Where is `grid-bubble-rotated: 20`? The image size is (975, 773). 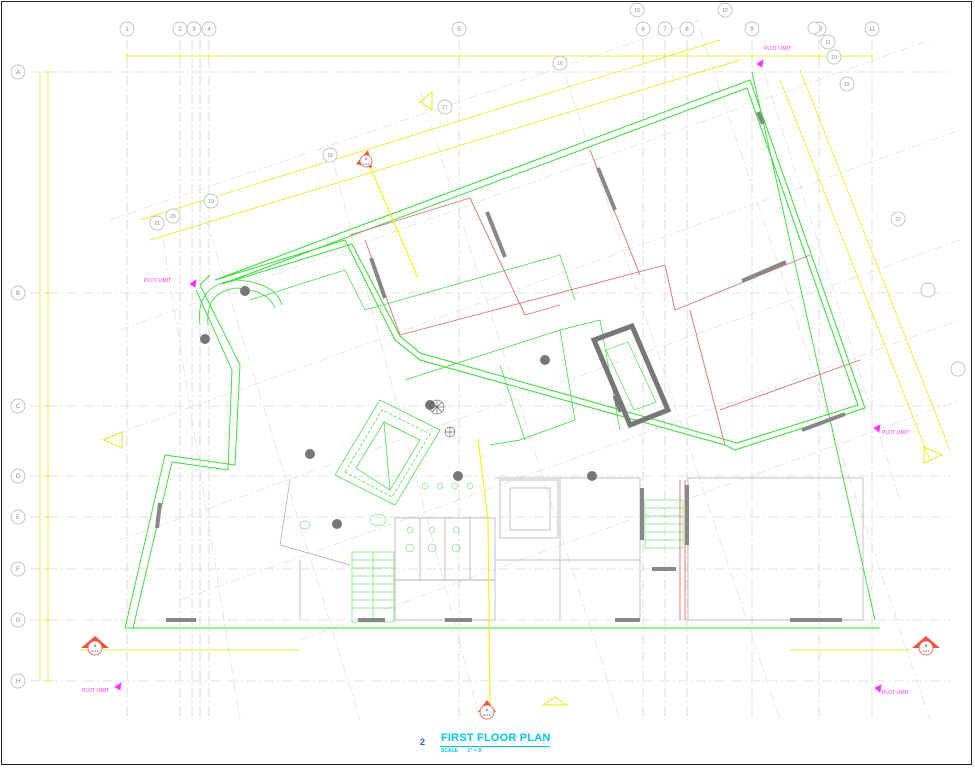 grid-bubble-rotated: 20 is located at coordinates (173, 216).